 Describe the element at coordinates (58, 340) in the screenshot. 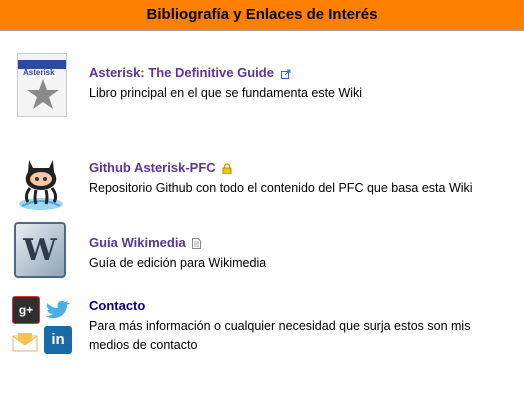

I see `linkedin-icon: in` at that location.